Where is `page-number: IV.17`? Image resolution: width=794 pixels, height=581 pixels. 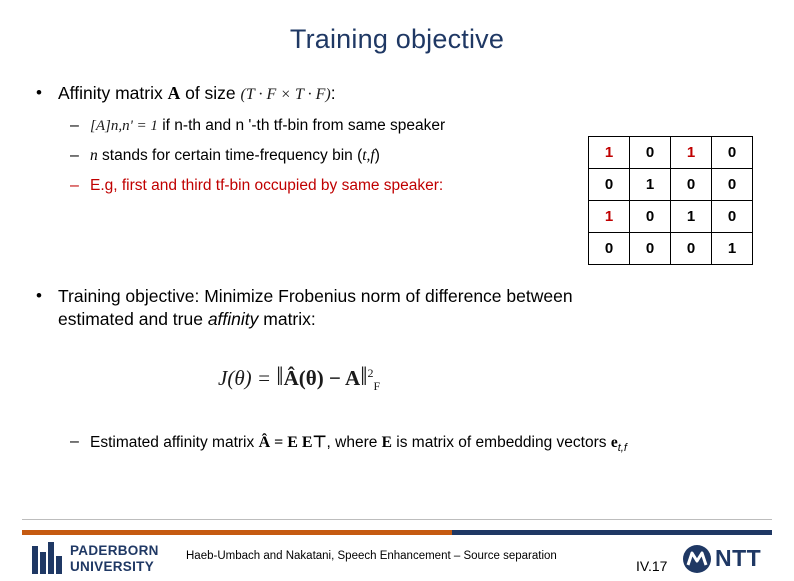 page-number: IV.17 is located at coordinates (652, 566).